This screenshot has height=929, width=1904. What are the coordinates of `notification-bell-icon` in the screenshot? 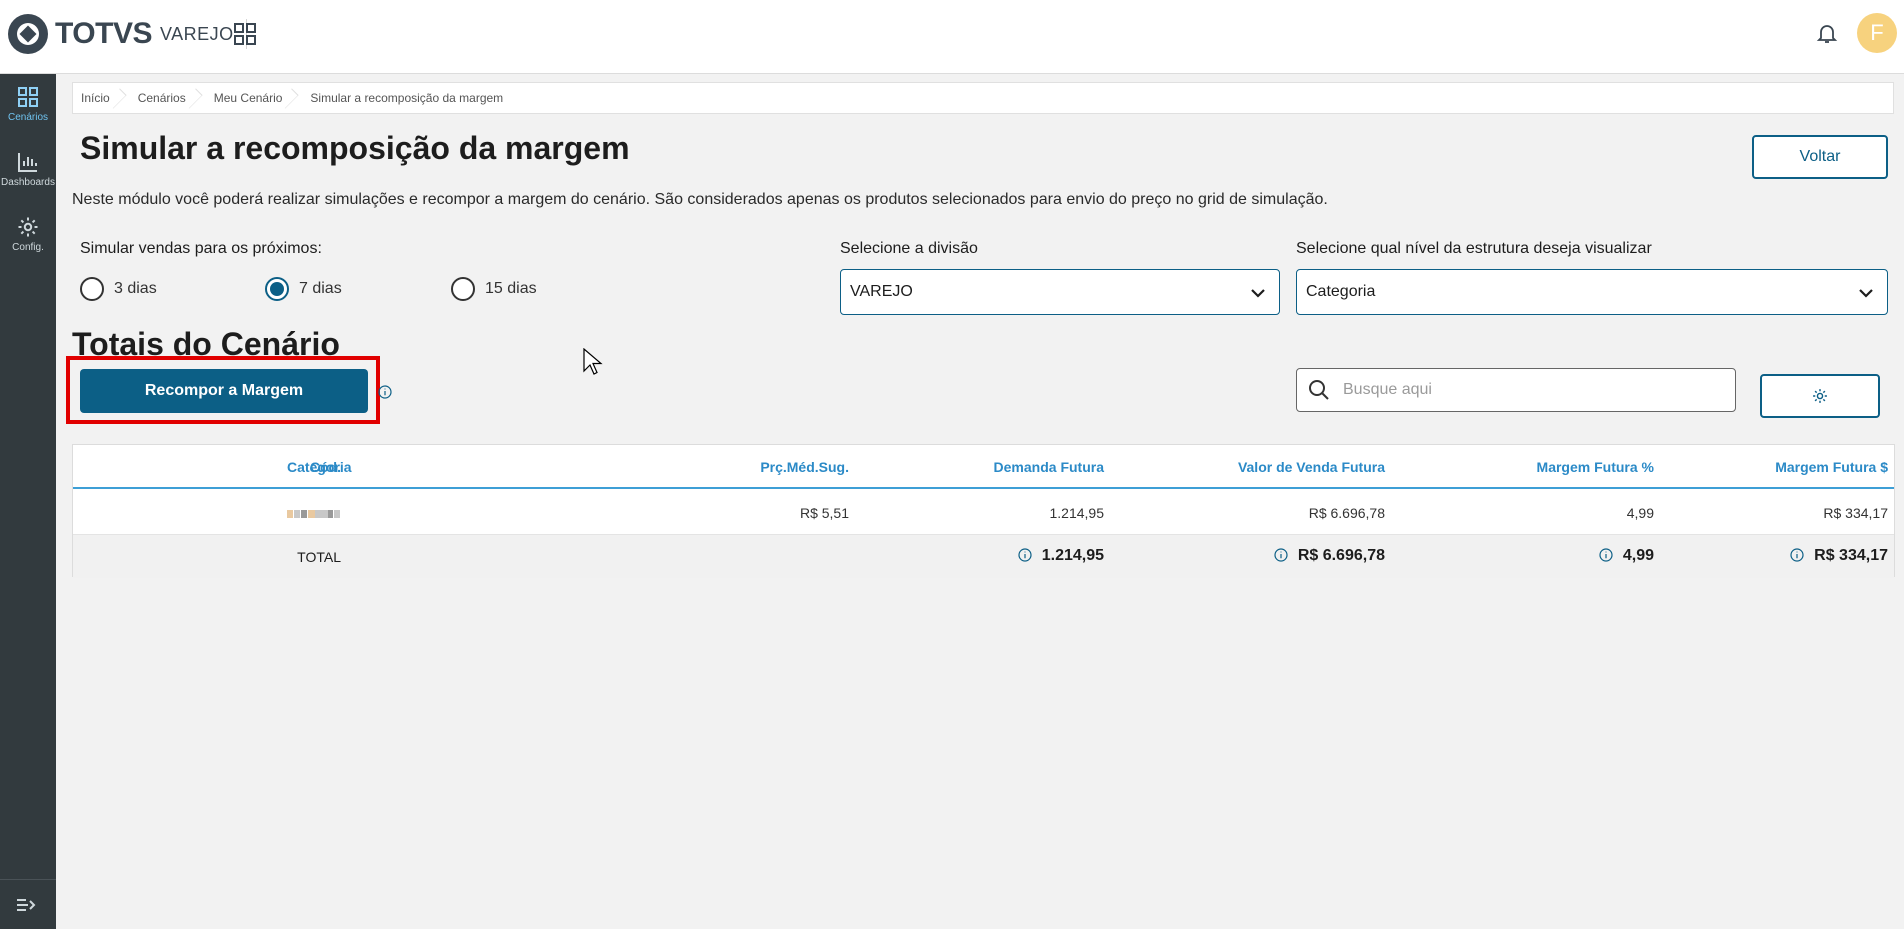 It's located at (1827, 33).